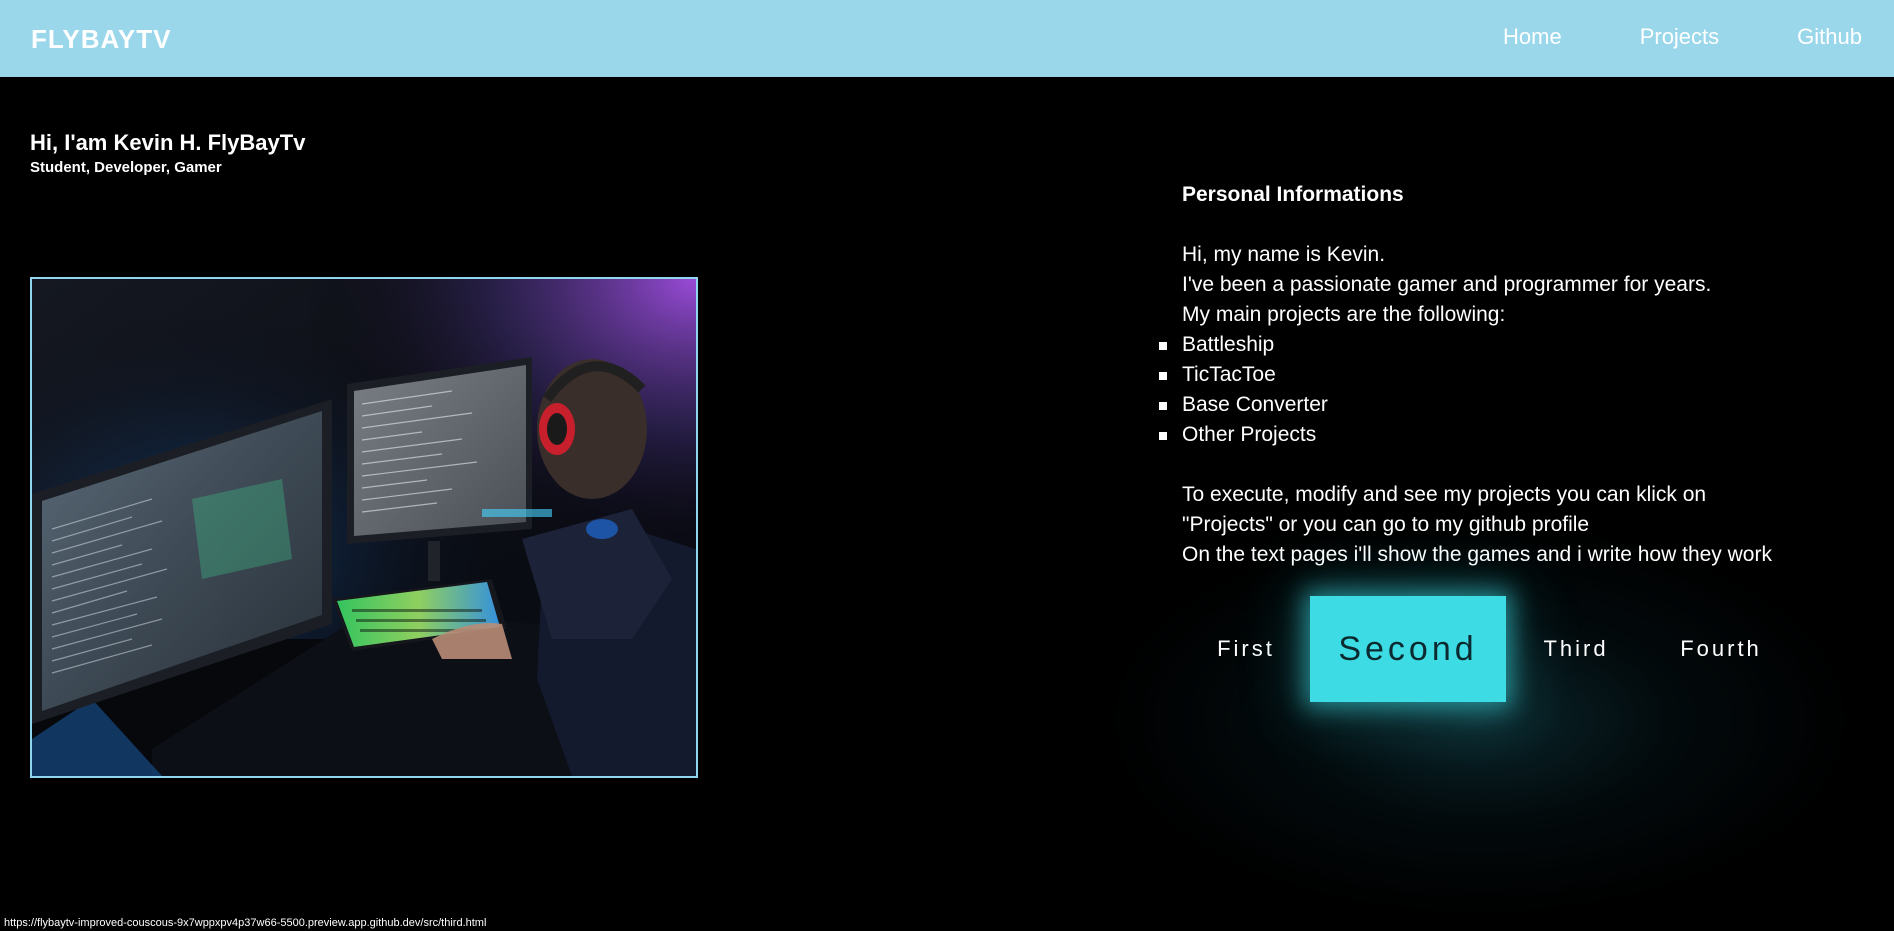 The width and height of the screenshot is (1894, 931). What do you see at coordinates (1293, 194) in the screenshot?
I see `info-title: Personal Informations` at bounding box center [1293, 194].